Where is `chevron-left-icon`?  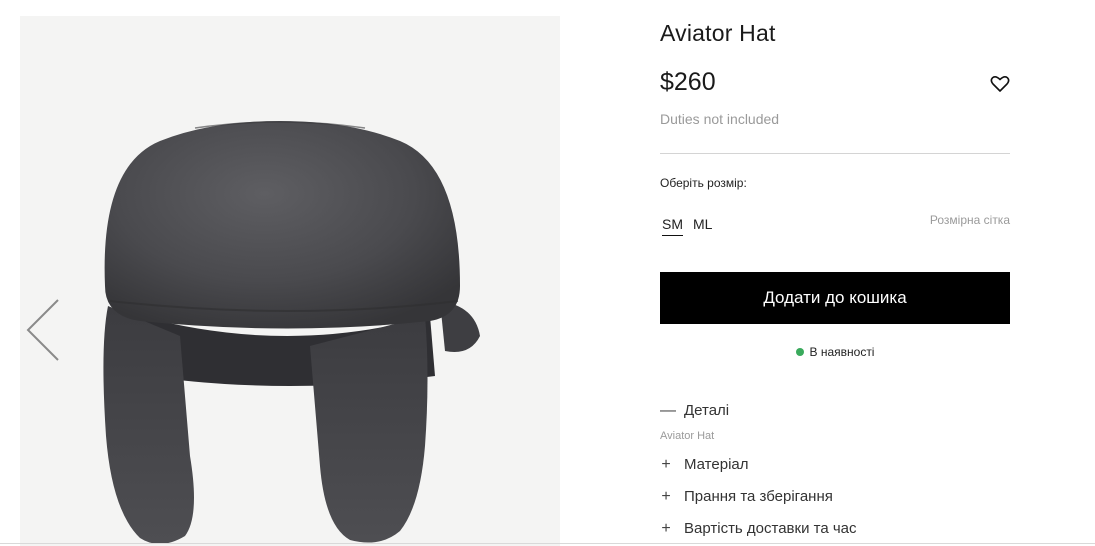
chevron-left-icon is located at coordinates (42, 330).